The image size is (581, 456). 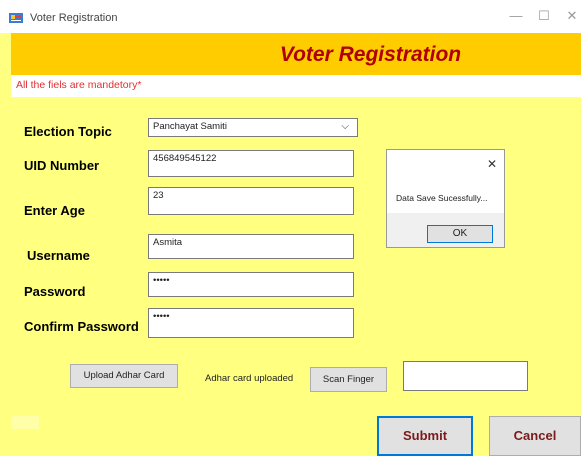 What do you see at coordinates (251, 163) in the screenshot?
I see `uid-input: 456849545122` at bounding box center [251, 163].